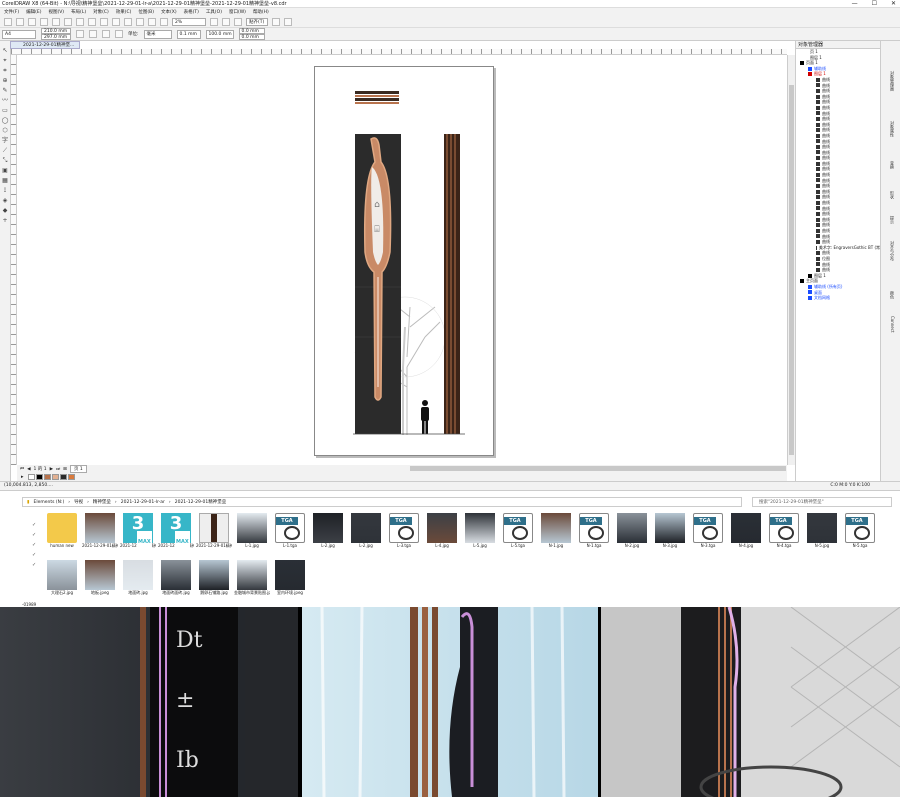  Describe the element at coordinates (891, 165) in the screenshot. I see `docker-tab: 变换` at that location.